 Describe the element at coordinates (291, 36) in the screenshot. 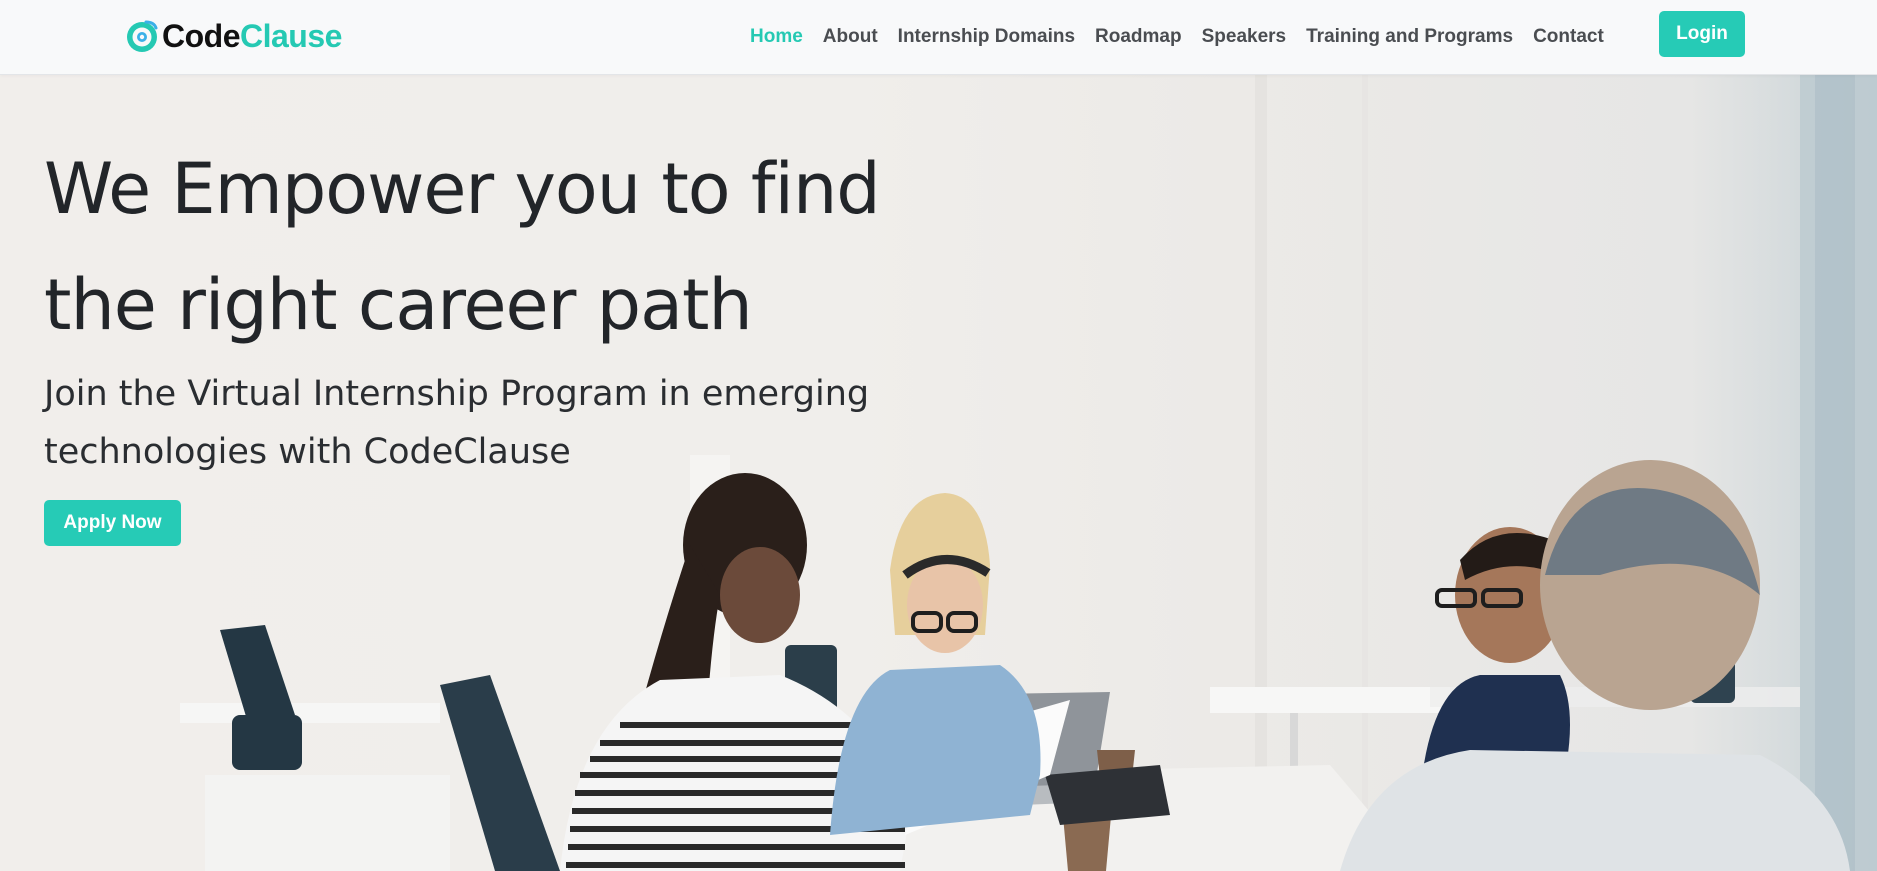

I see `brand-name-clause: Clause` at that location.